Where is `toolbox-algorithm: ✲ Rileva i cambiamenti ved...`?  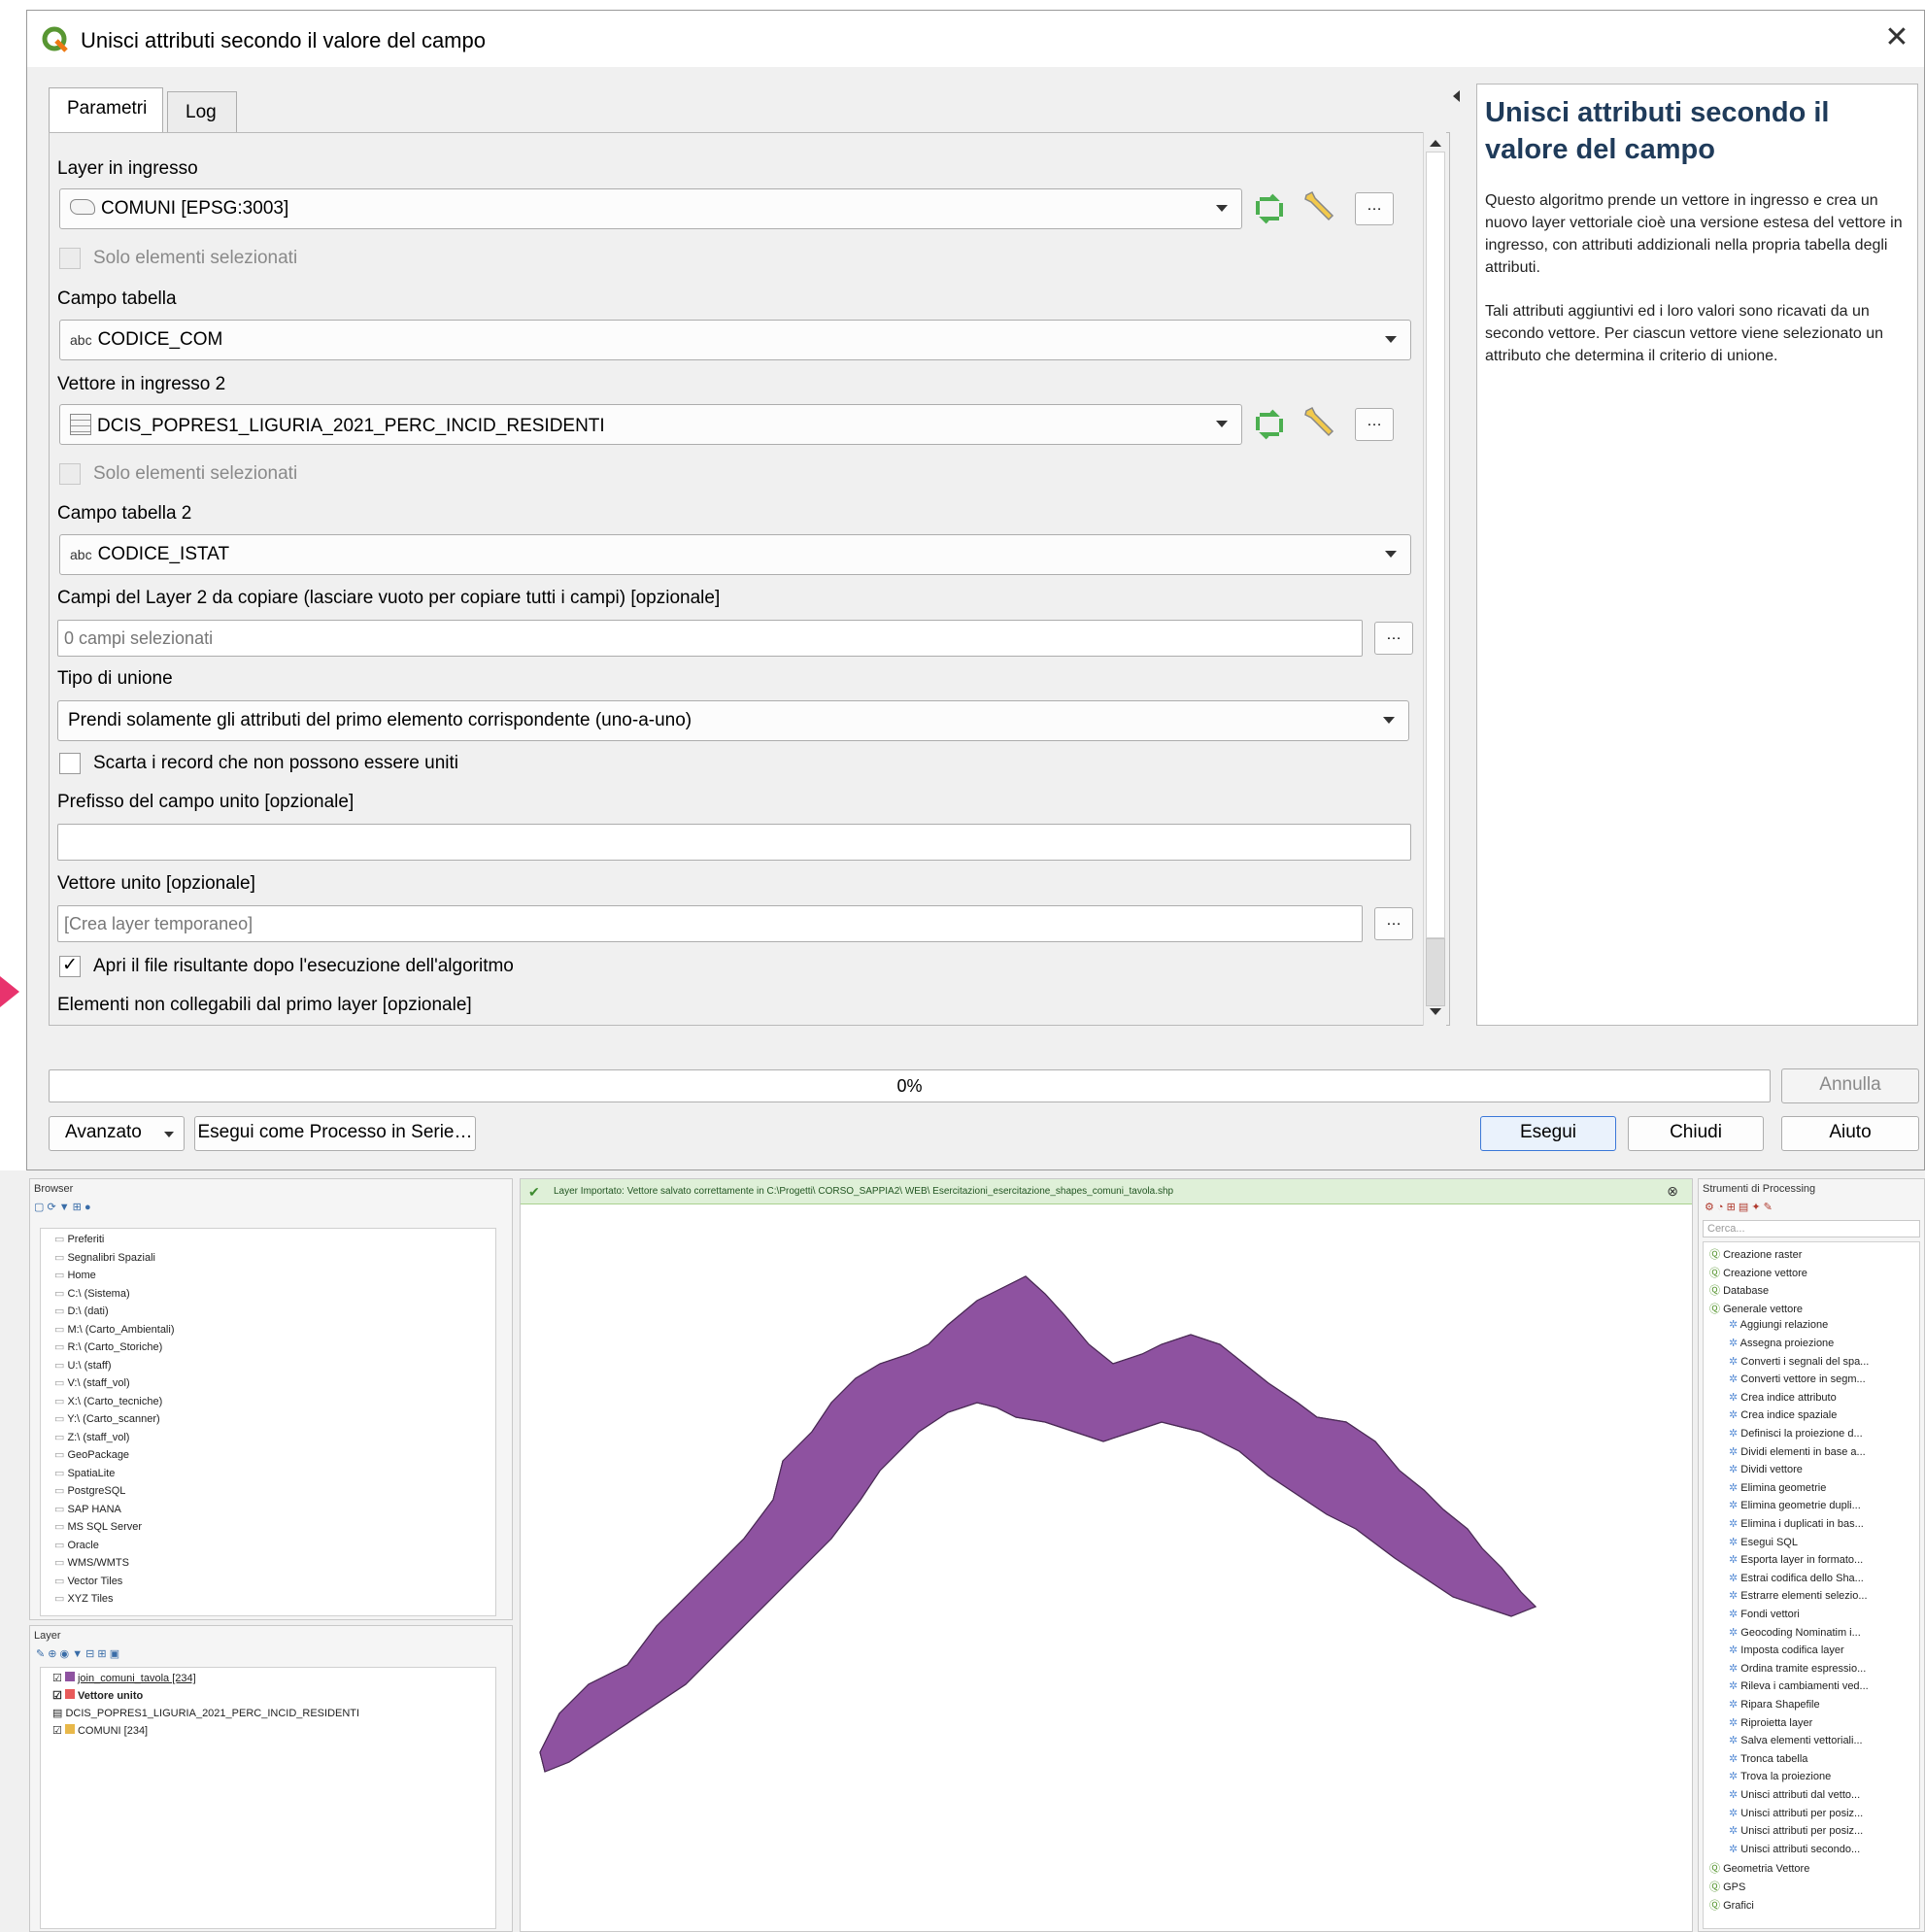
toolbox-algorithm: ✲ Rileva i cambiamenti ved... is located at coordinates (1799, 1685).